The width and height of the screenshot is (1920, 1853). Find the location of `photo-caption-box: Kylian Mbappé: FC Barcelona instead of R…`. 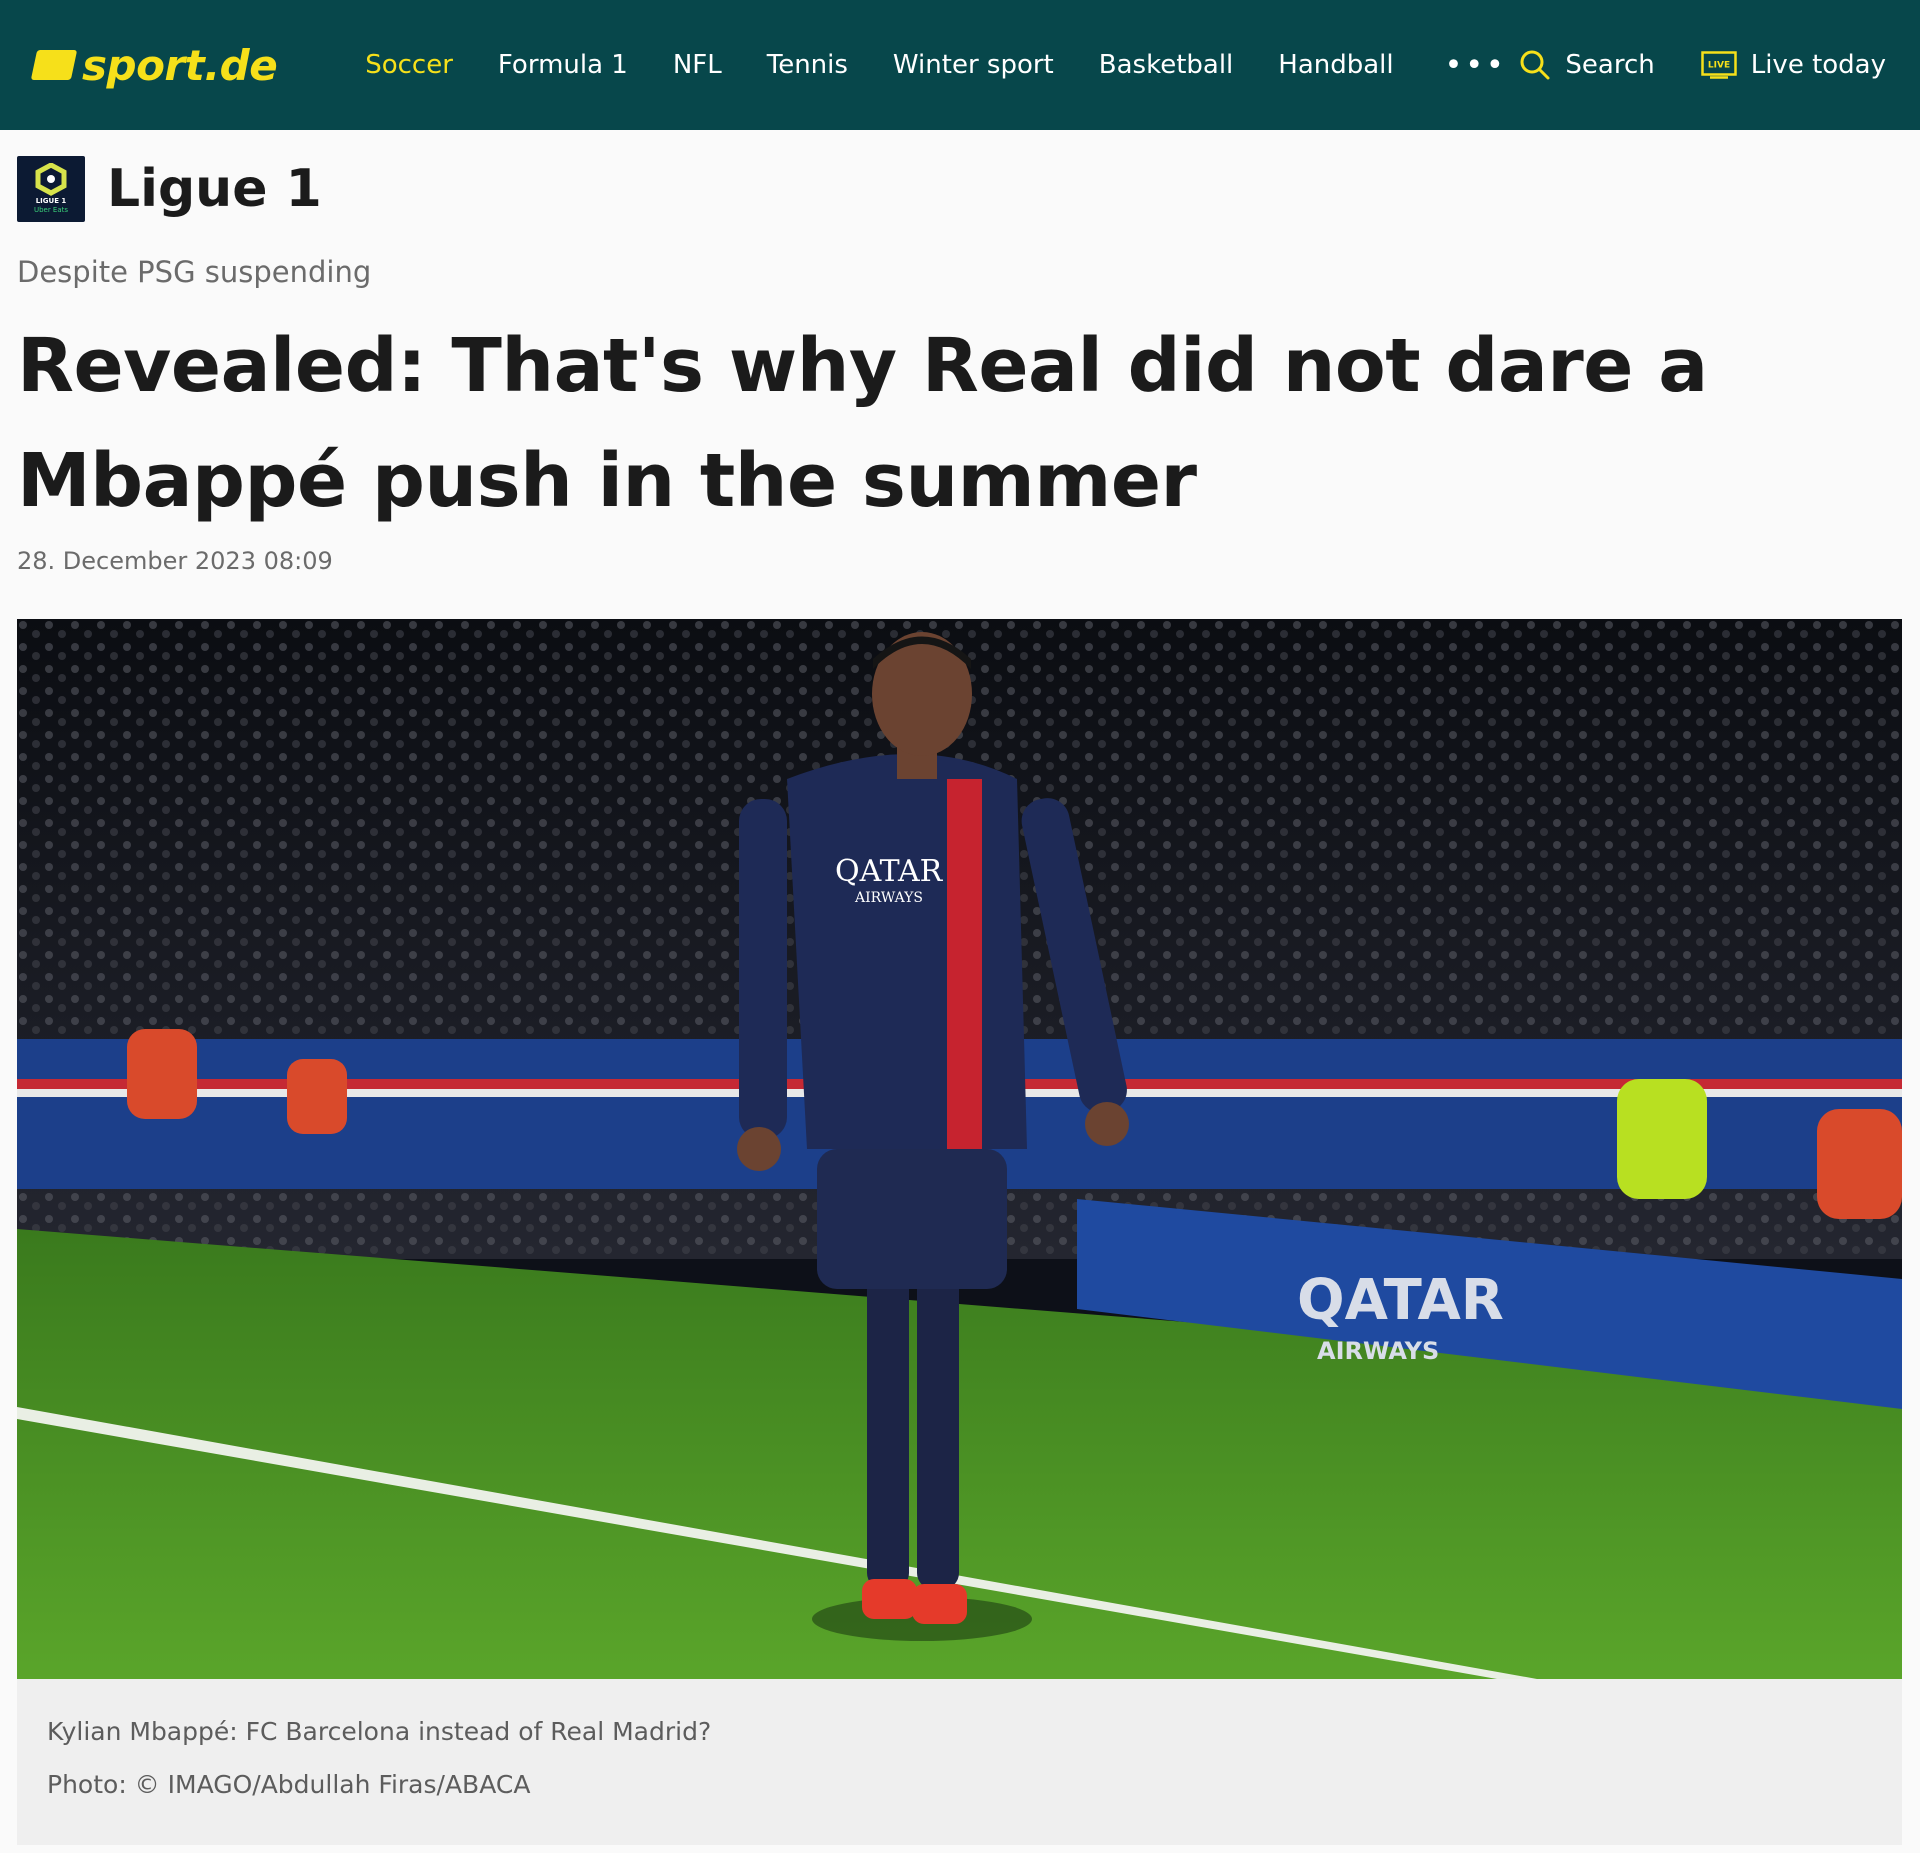

photo-caption-box: Kylian Mbappé: FC Barcelona instead of R… is located at coordinates (959, 1762).